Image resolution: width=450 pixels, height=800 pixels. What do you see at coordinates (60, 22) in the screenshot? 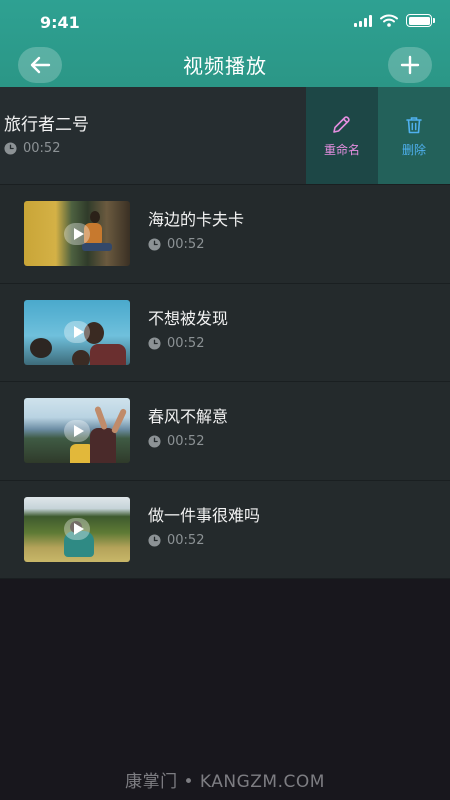
I see `status-time: 9:41` at bounding box center [60, 22].